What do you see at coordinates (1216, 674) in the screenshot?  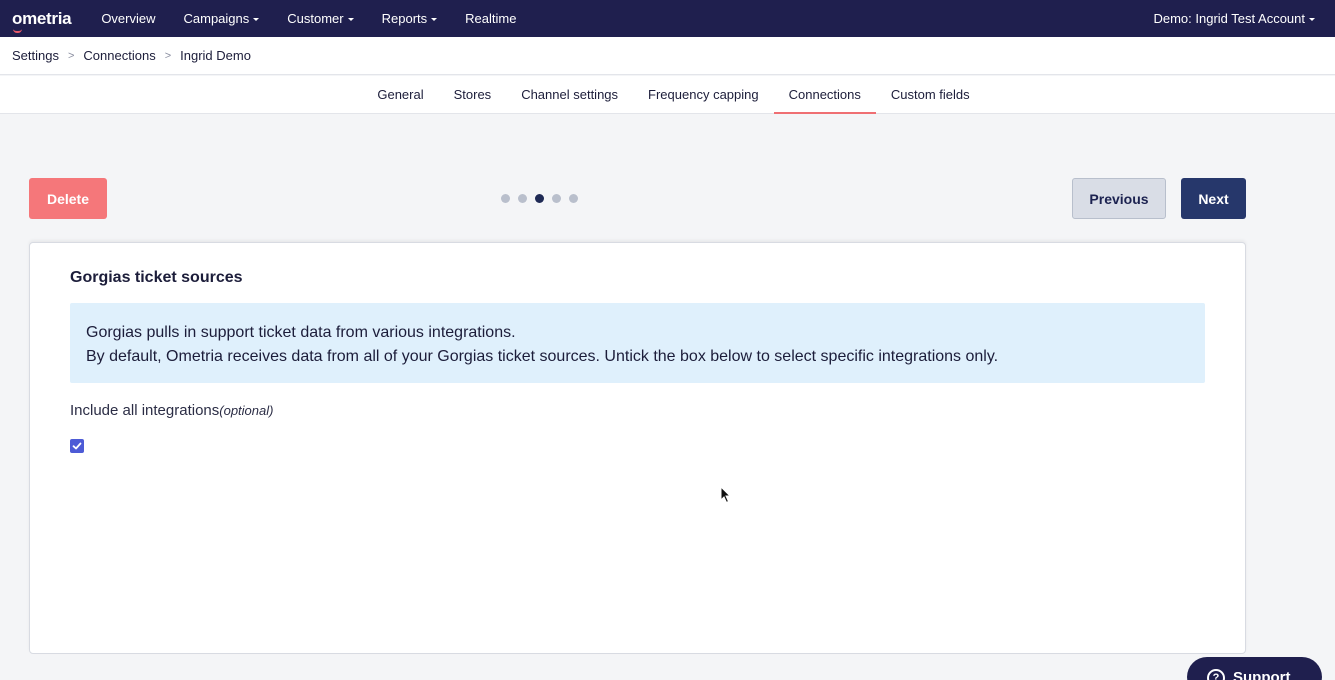 I see `question-icon: ?` at bounding box center [1216, 674].